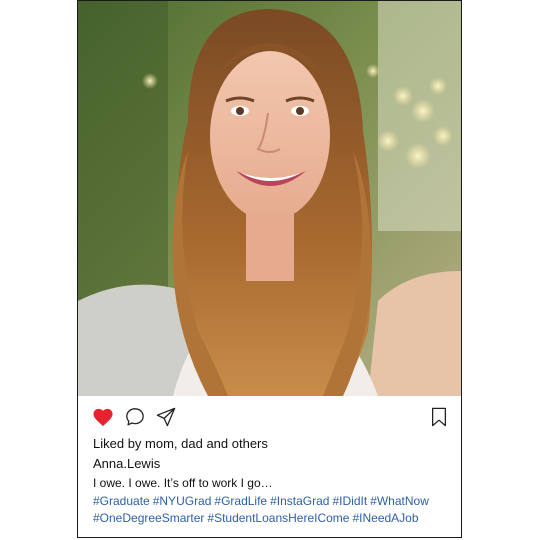 Image resolution: width=540 pixels, height=540 pixels. What do you see at coordinates (273, 464) in the screenshot?
I see `username: Anna.Lewis` at bounding box center [273, 464].